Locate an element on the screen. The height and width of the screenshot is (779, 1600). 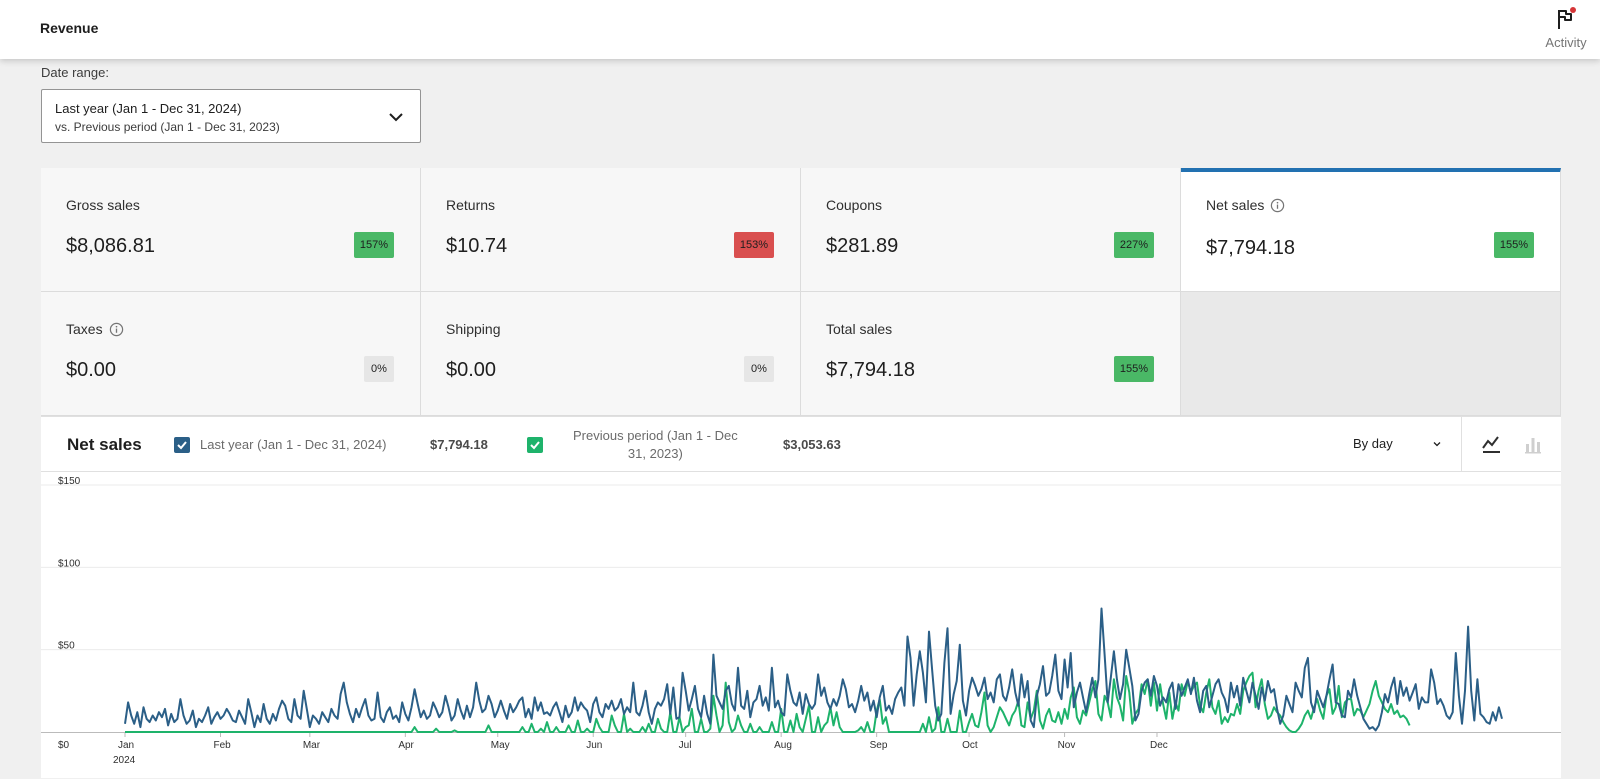
x-tick-label: May is located at coordinates (500, 745).